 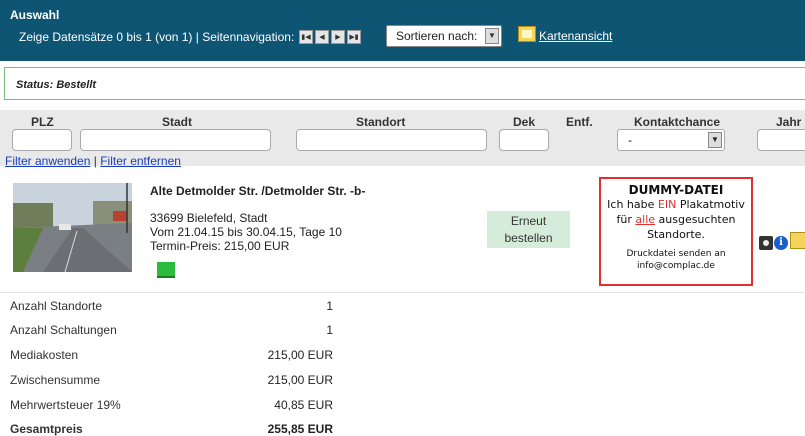 I want to click on summary-label: Zwischensumme, so click(x=55, y=380).